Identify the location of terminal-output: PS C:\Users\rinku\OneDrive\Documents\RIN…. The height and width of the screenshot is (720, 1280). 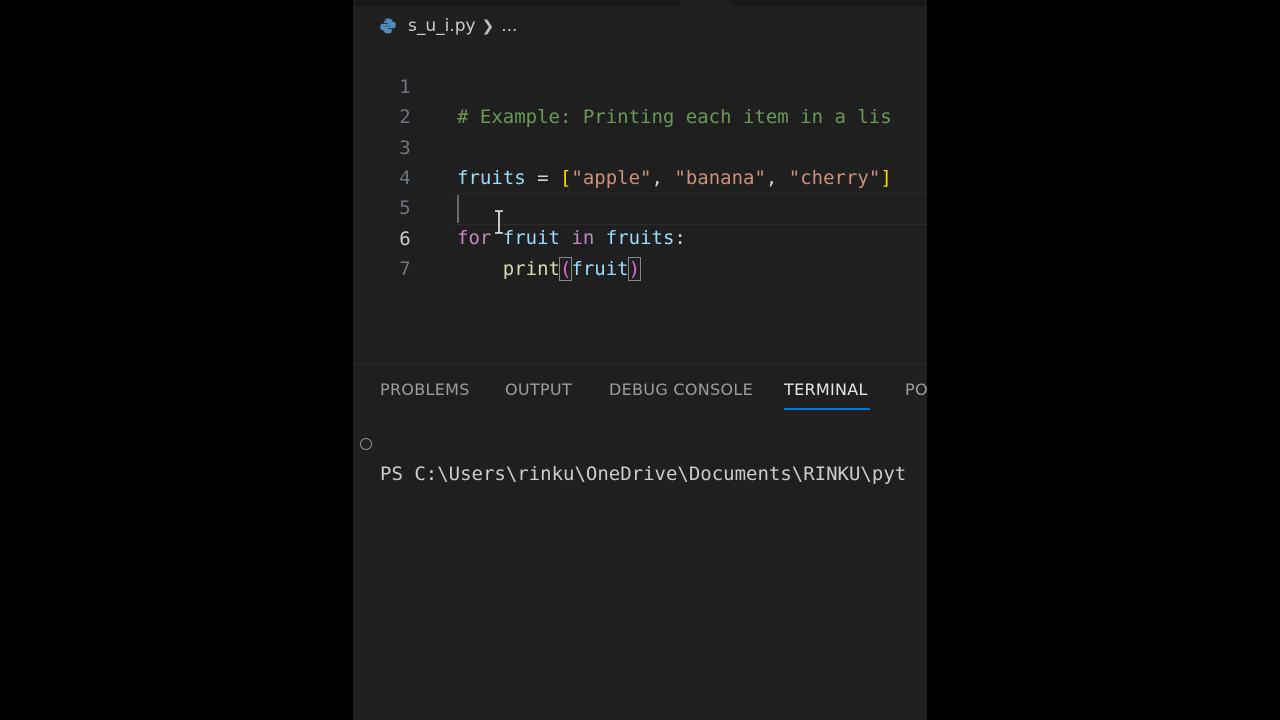
(629, 458).